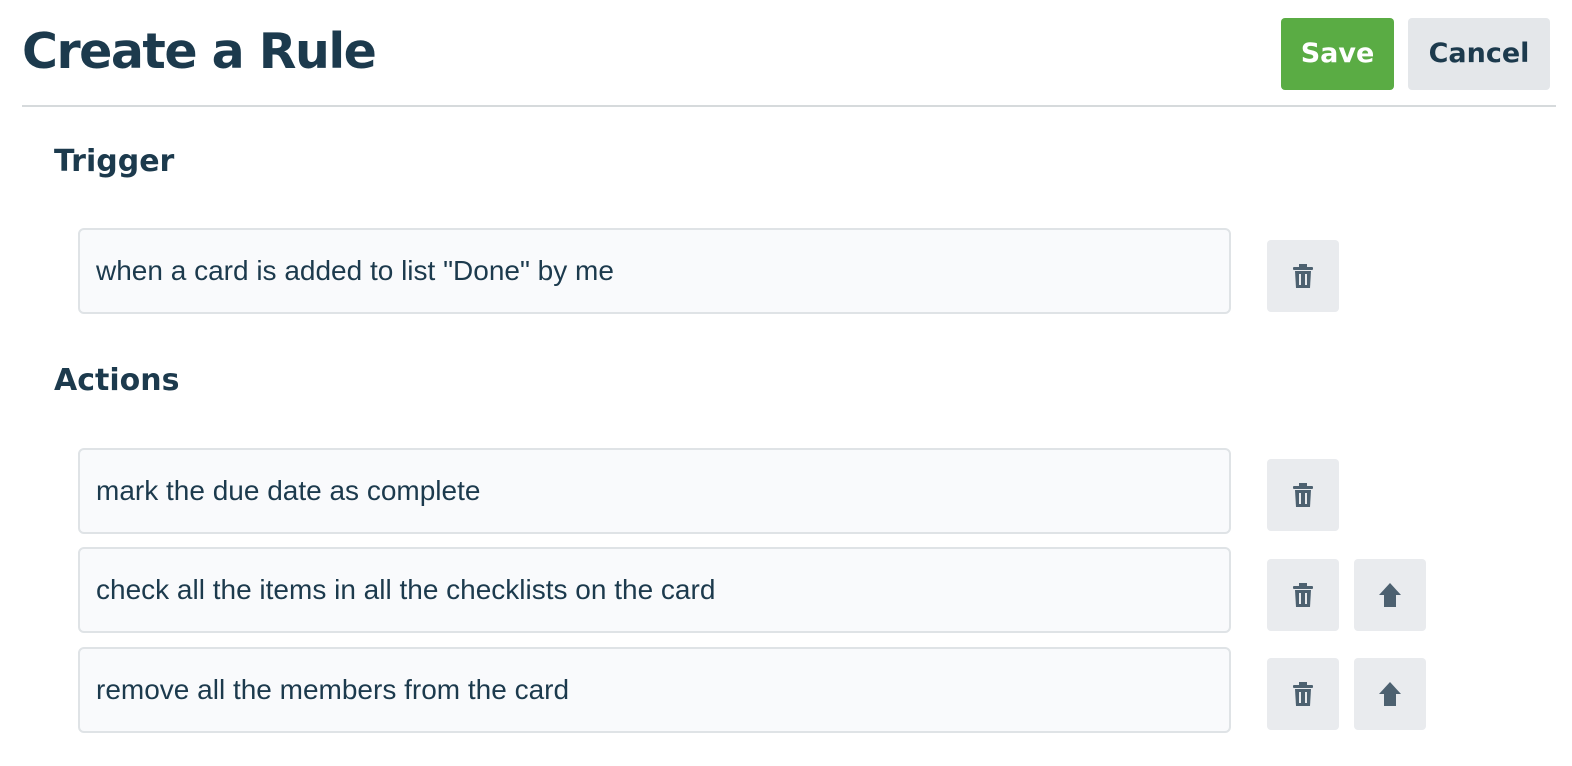 The width and height of the screenshot is (1572, 766). I want to click on header-divider, so click(789, 106).